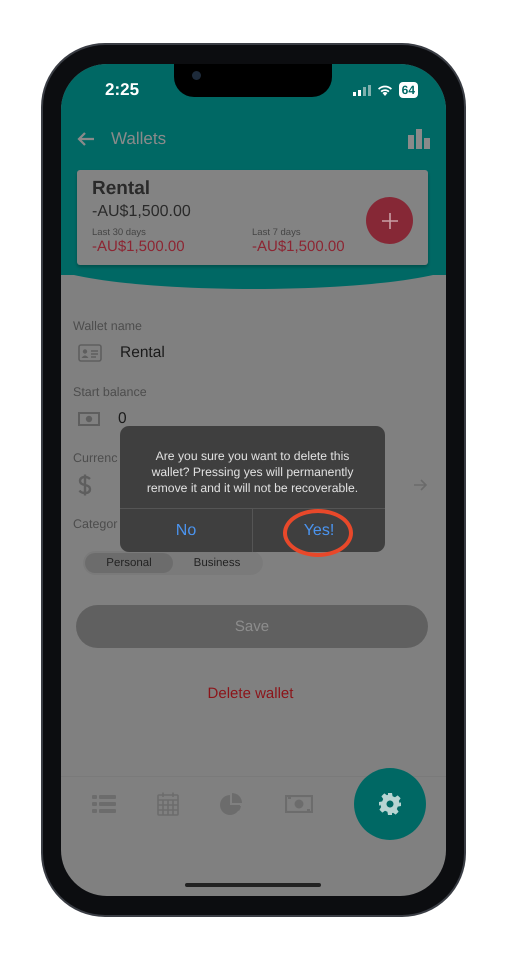 This screenshot has height=960, width=515. I want to click on plus-icon, so click(389, 221).